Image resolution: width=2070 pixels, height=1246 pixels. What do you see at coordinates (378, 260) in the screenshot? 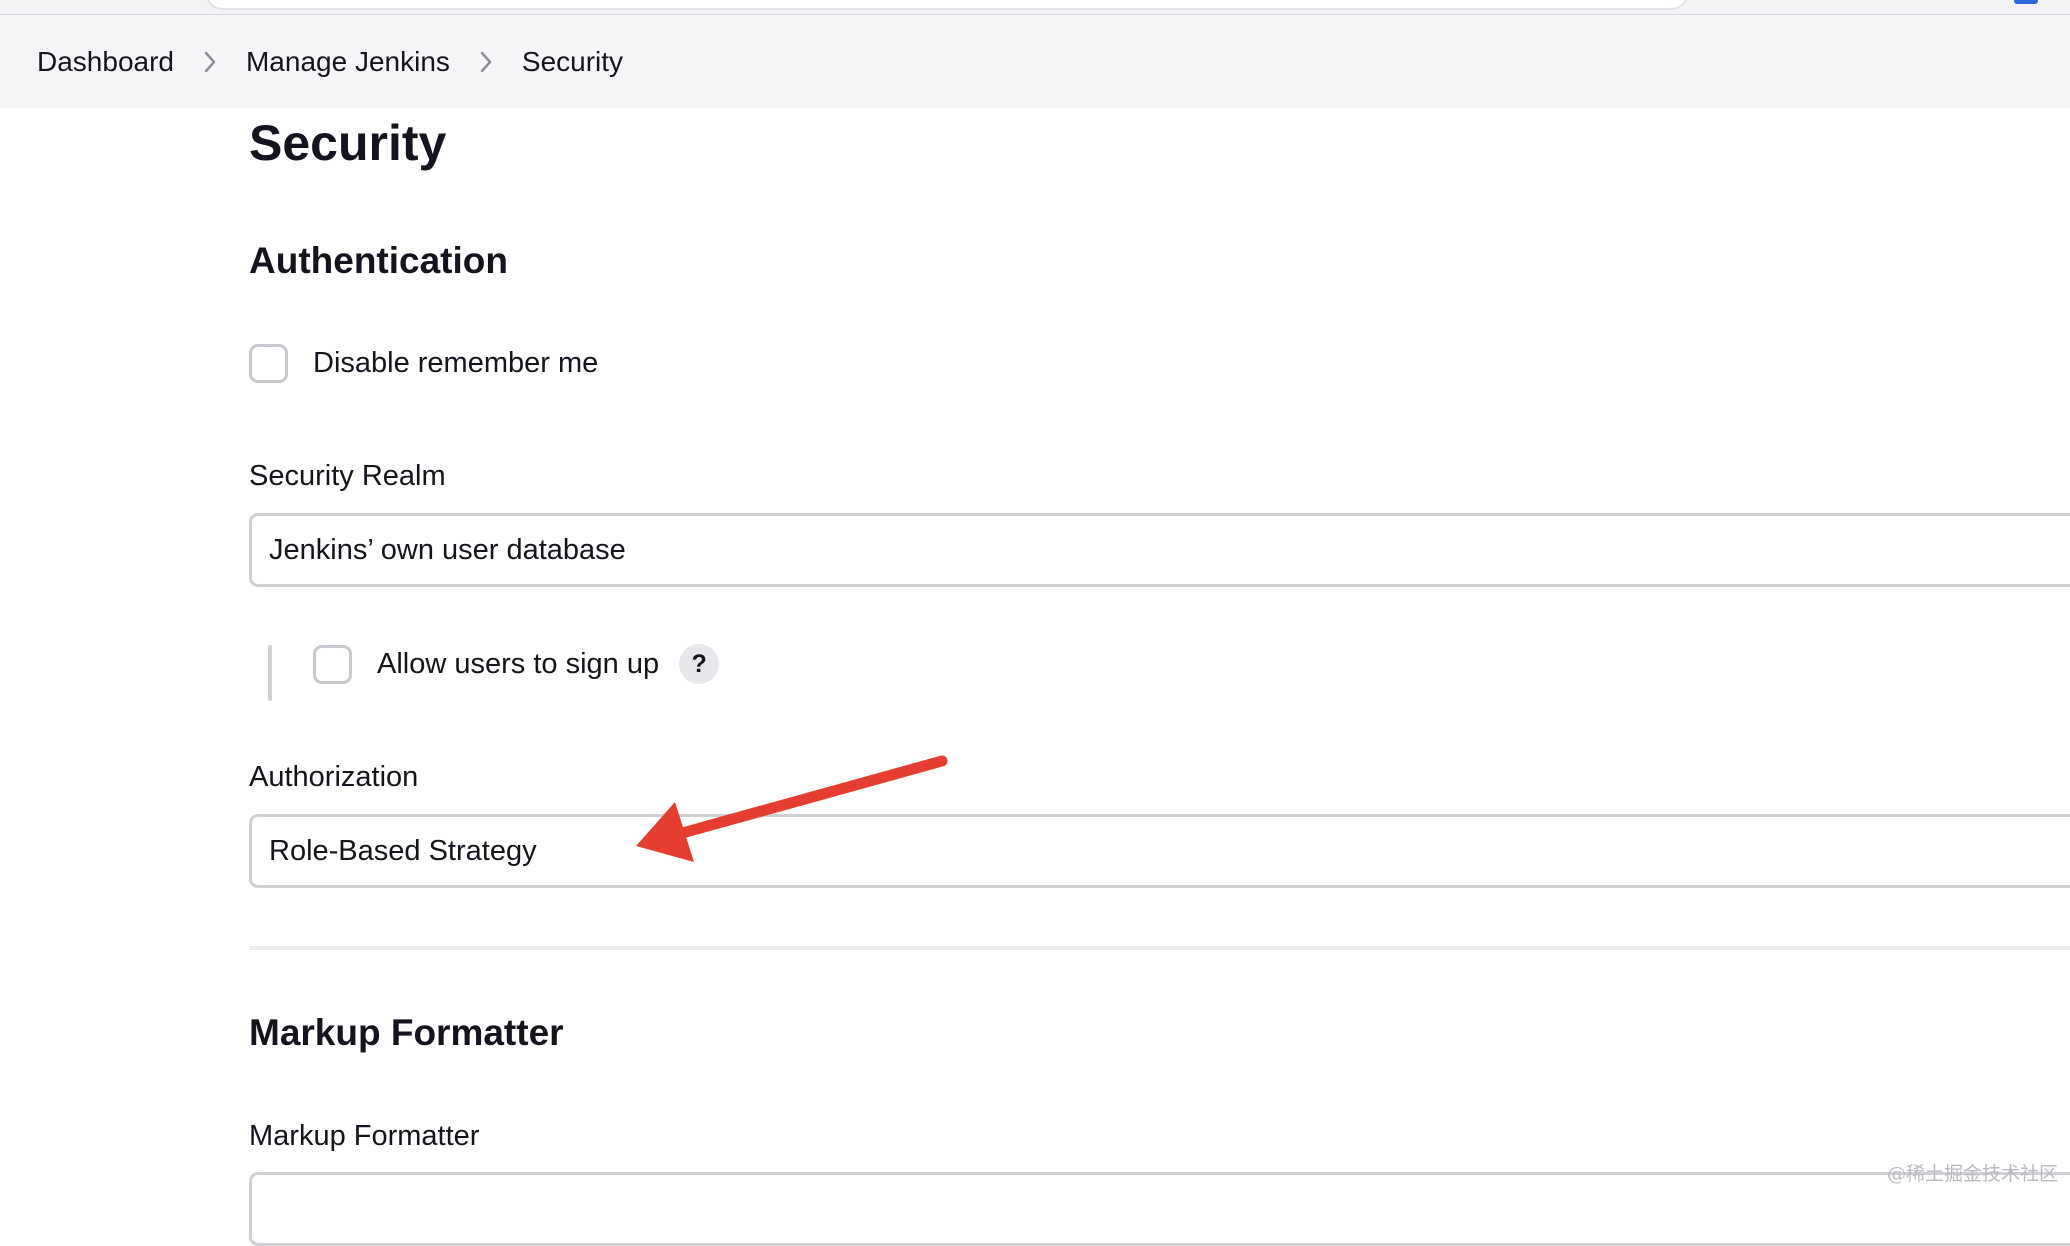
I see `authentication-heading: Authentication` at bounding box center [378, 260].